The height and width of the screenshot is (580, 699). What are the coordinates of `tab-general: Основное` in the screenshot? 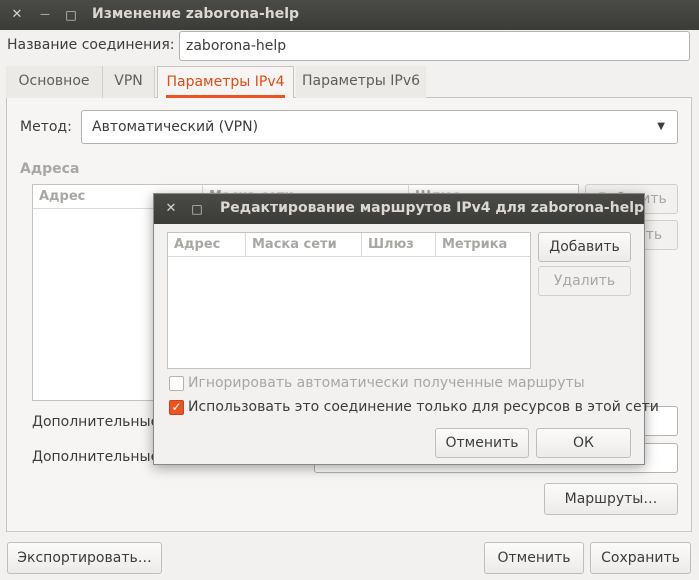 It's located at (54, 82).